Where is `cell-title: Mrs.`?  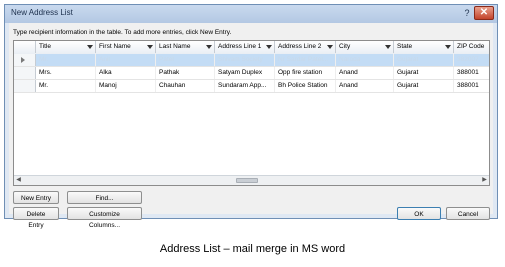 cell-title: Mrs. is located at coordinates (66, 73).